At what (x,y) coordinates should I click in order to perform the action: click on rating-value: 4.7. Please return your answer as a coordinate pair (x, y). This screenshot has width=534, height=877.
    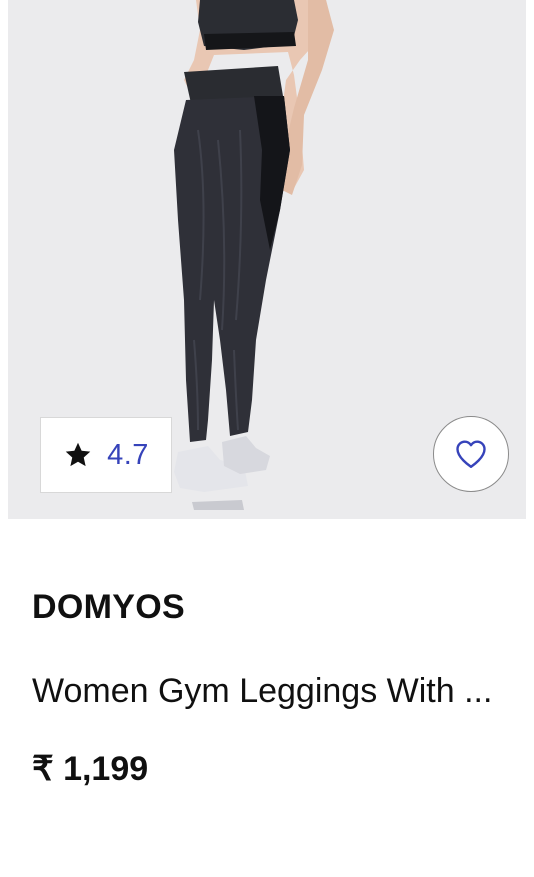
    Looking at the image, I should click on (128, 454).